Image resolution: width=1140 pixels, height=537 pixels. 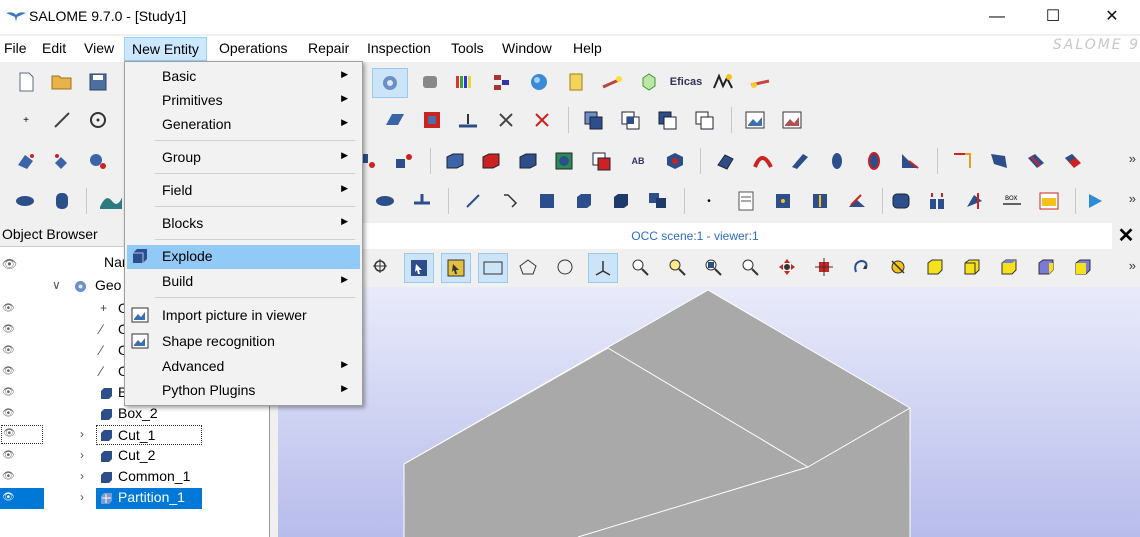 What do you see at coordinates (506, 120) in the screenshot?
I see `lcs-icon` at bounding box center [506, 120].